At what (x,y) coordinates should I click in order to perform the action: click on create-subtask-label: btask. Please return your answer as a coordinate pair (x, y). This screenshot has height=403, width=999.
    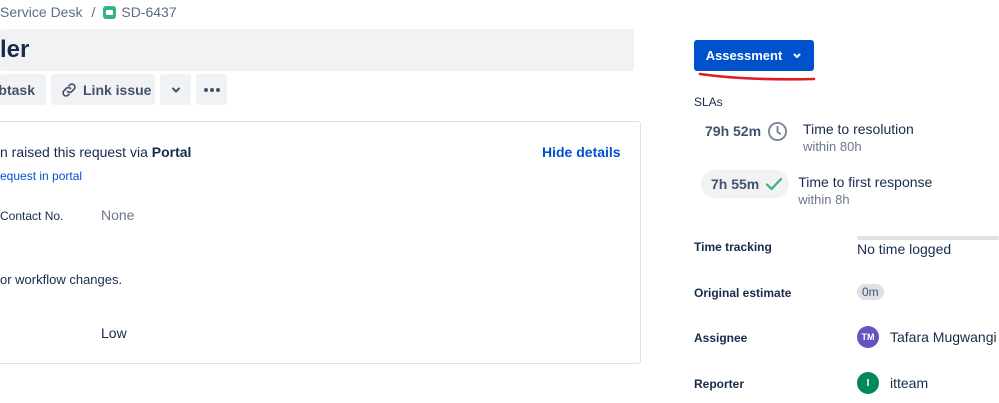
    Looking at the image, I should click on (17, 89).